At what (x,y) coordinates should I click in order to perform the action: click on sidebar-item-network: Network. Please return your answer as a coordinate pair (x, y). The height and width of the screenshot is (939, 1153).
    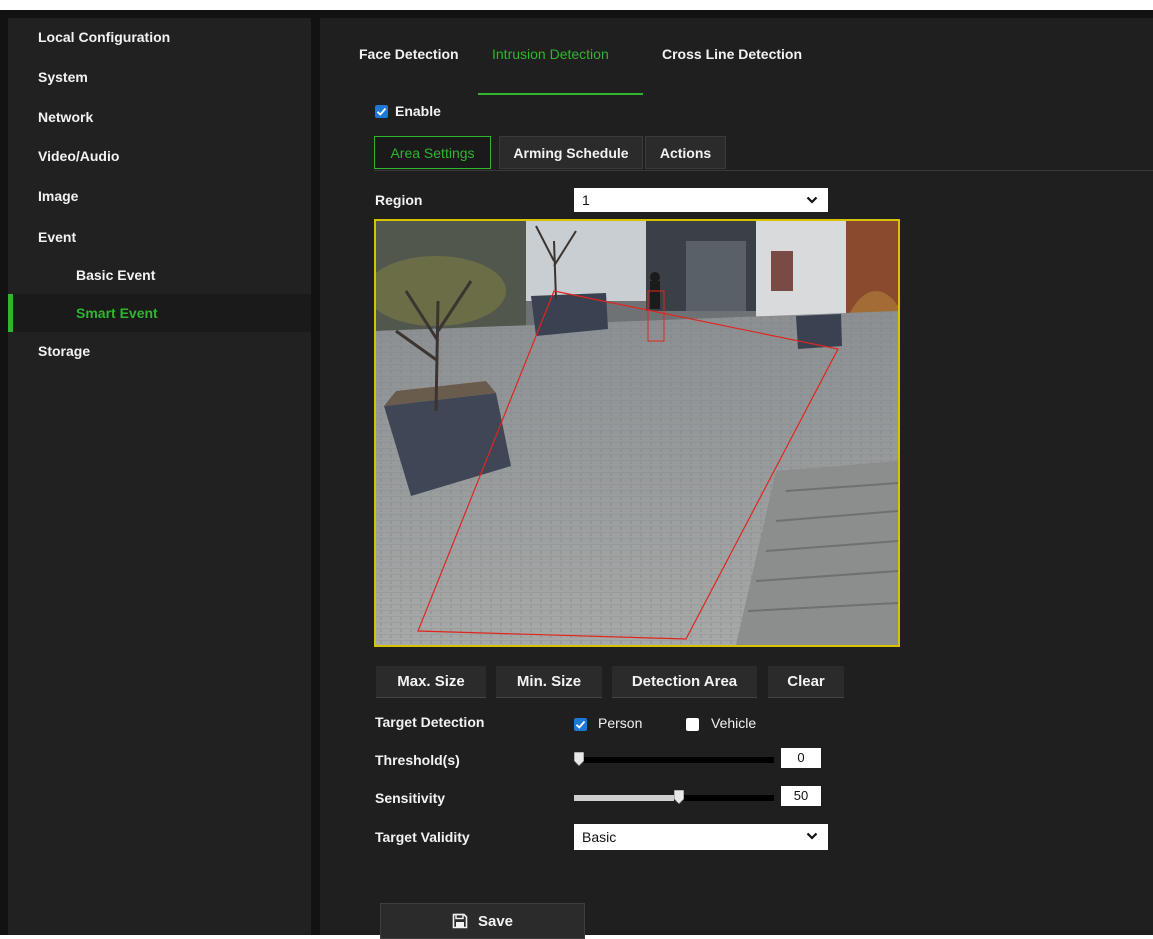
    Looking at the image, I should click on (159, 117).